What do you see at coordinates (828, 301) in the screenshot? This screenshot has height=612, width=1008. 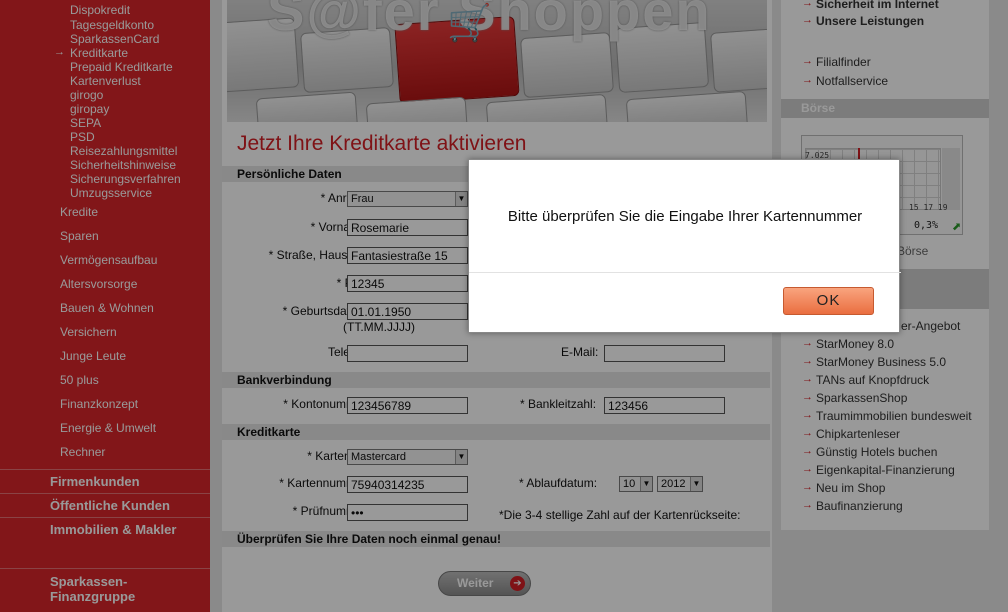 I see `ok-button: OK` at bounding box center [828, 301].